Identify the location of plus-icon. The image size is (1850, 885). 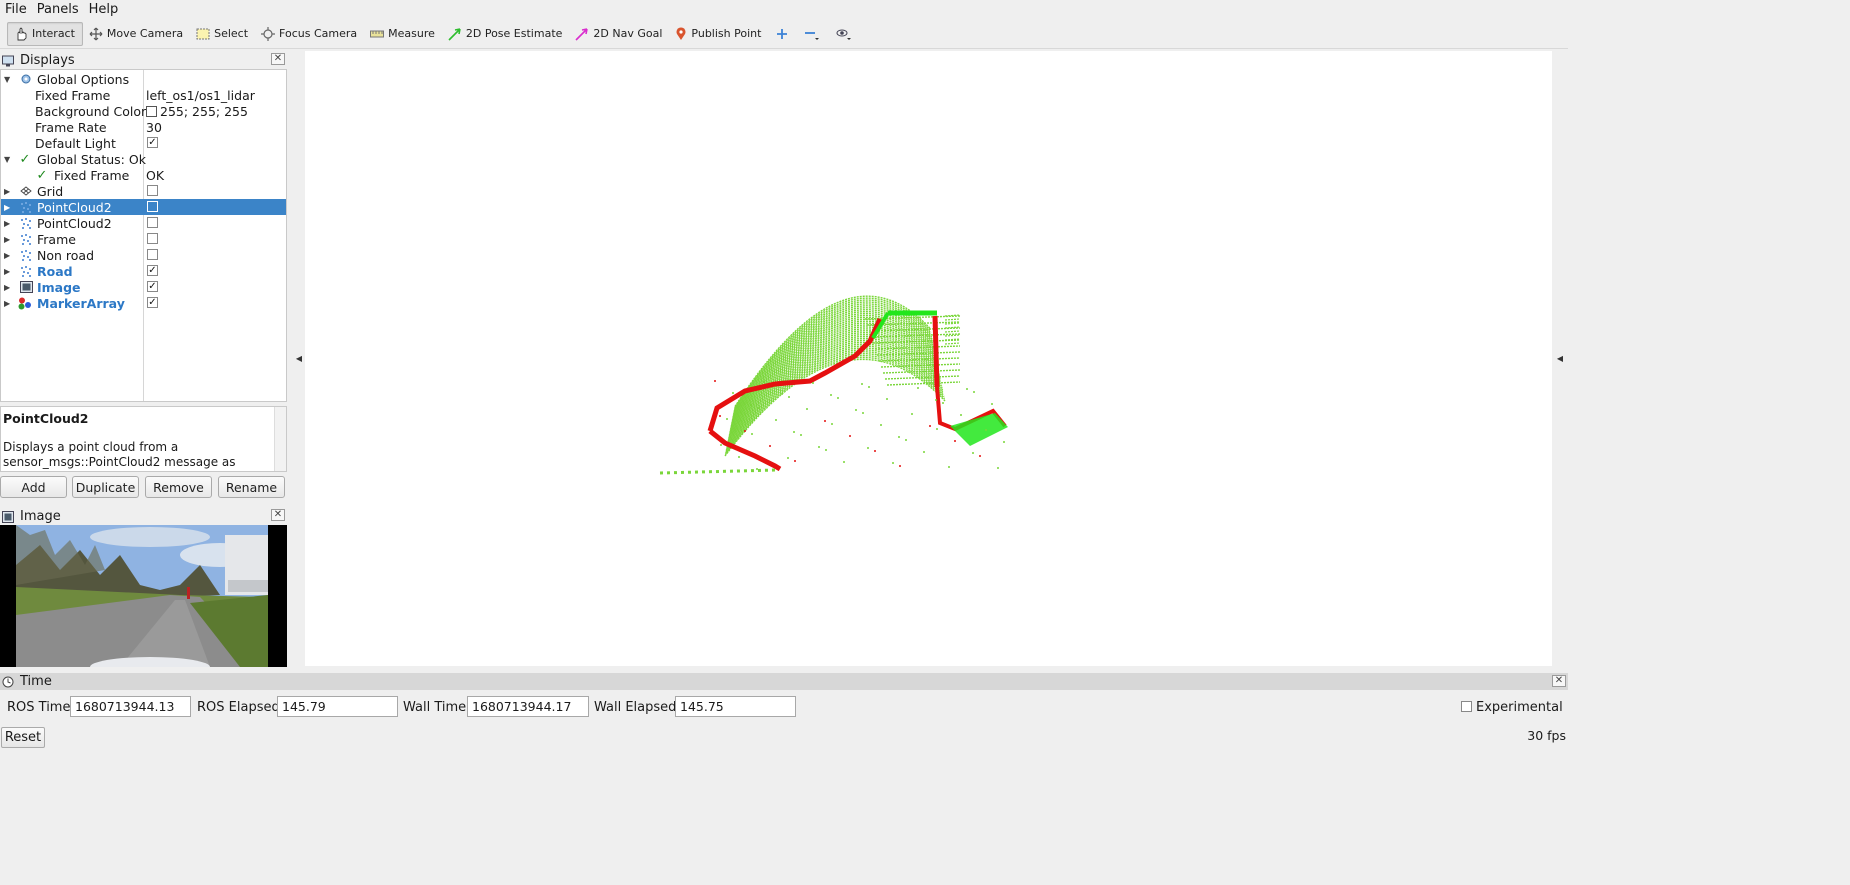
(782, 33).